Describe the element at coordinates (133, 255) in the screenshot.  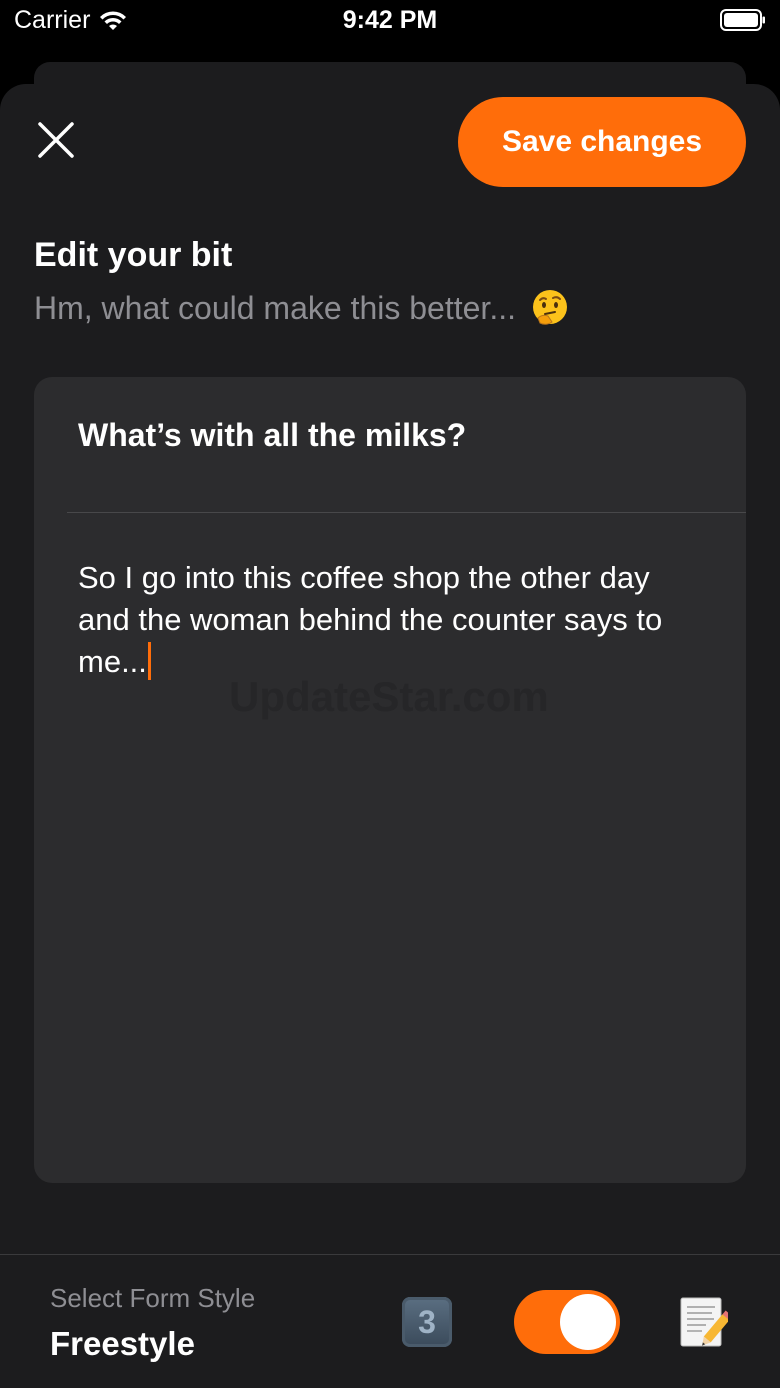
I see `page-title: Edit your bit` at that location.